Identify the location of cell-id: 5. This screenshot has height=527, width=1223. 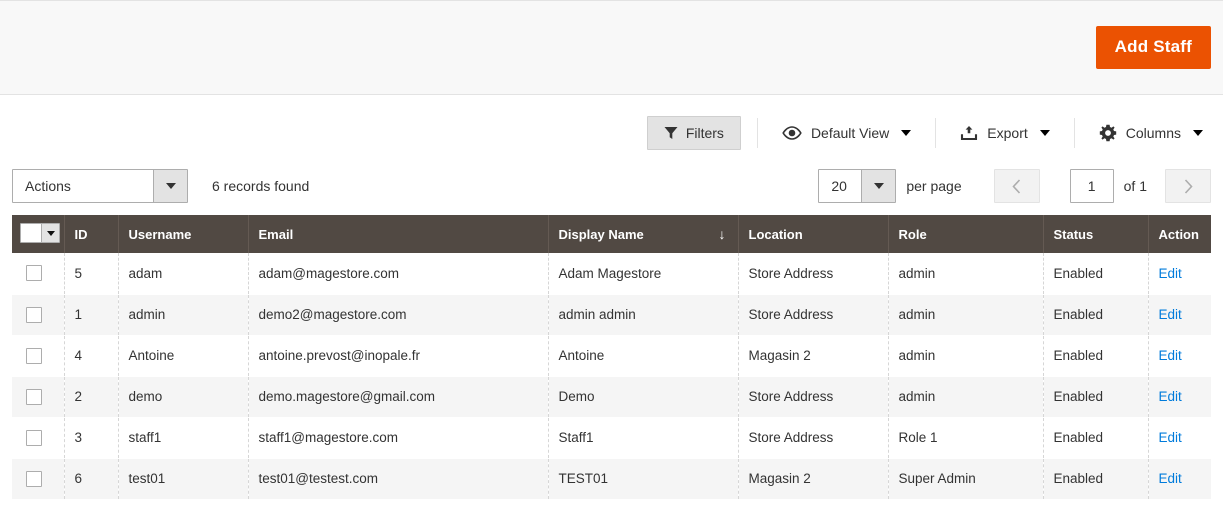
(91, 274).